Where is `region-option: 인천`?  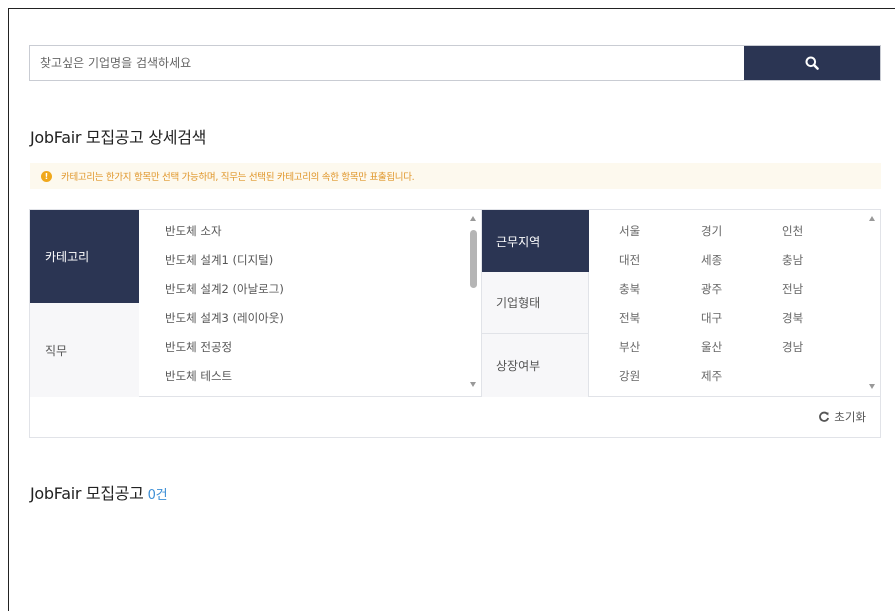
region-option: 인천 is located at coordinates (792, 231).